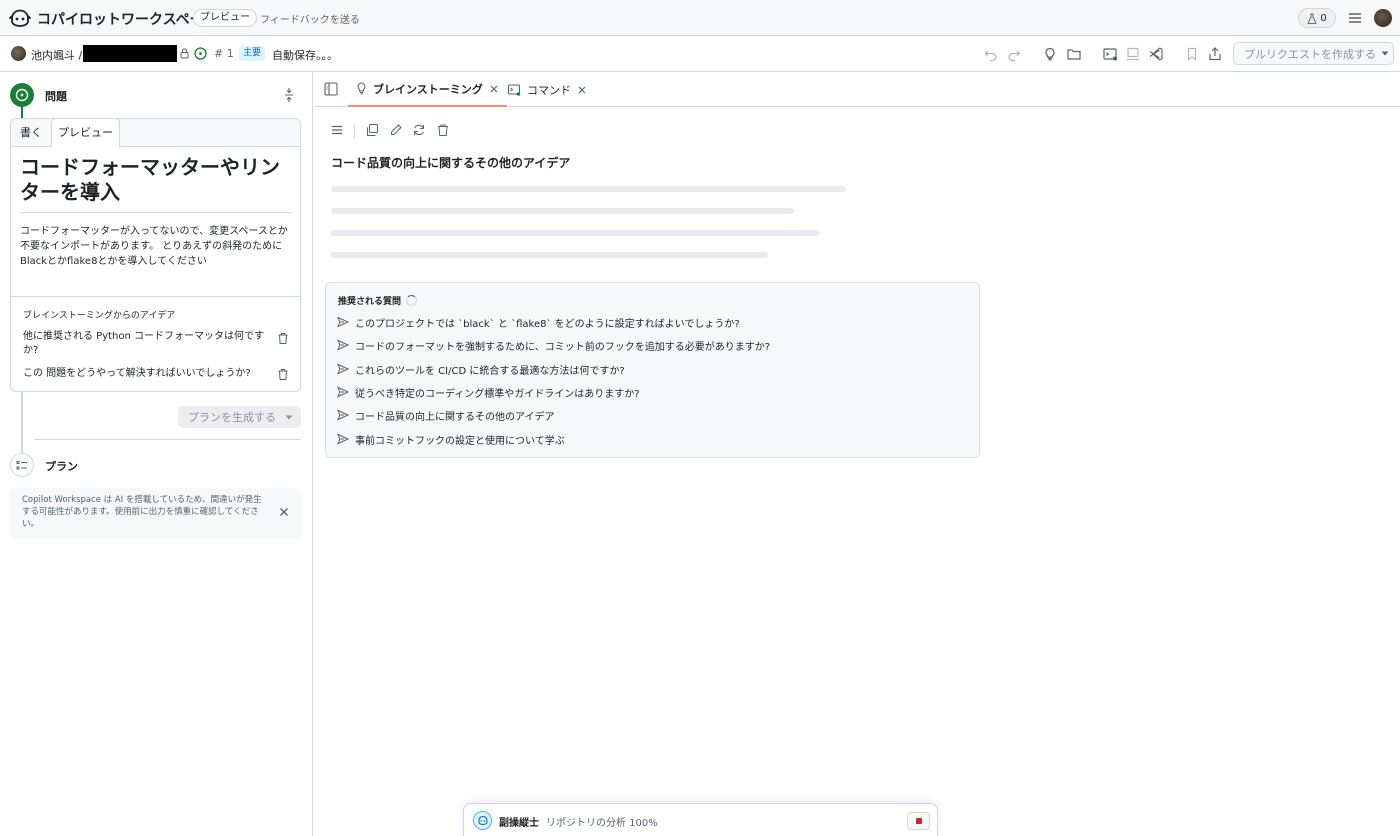 The image size is (1400, 836). Describe the element at coordinates (412, 300) in the screenshot. I see `loading-spinner-icon` at that location.